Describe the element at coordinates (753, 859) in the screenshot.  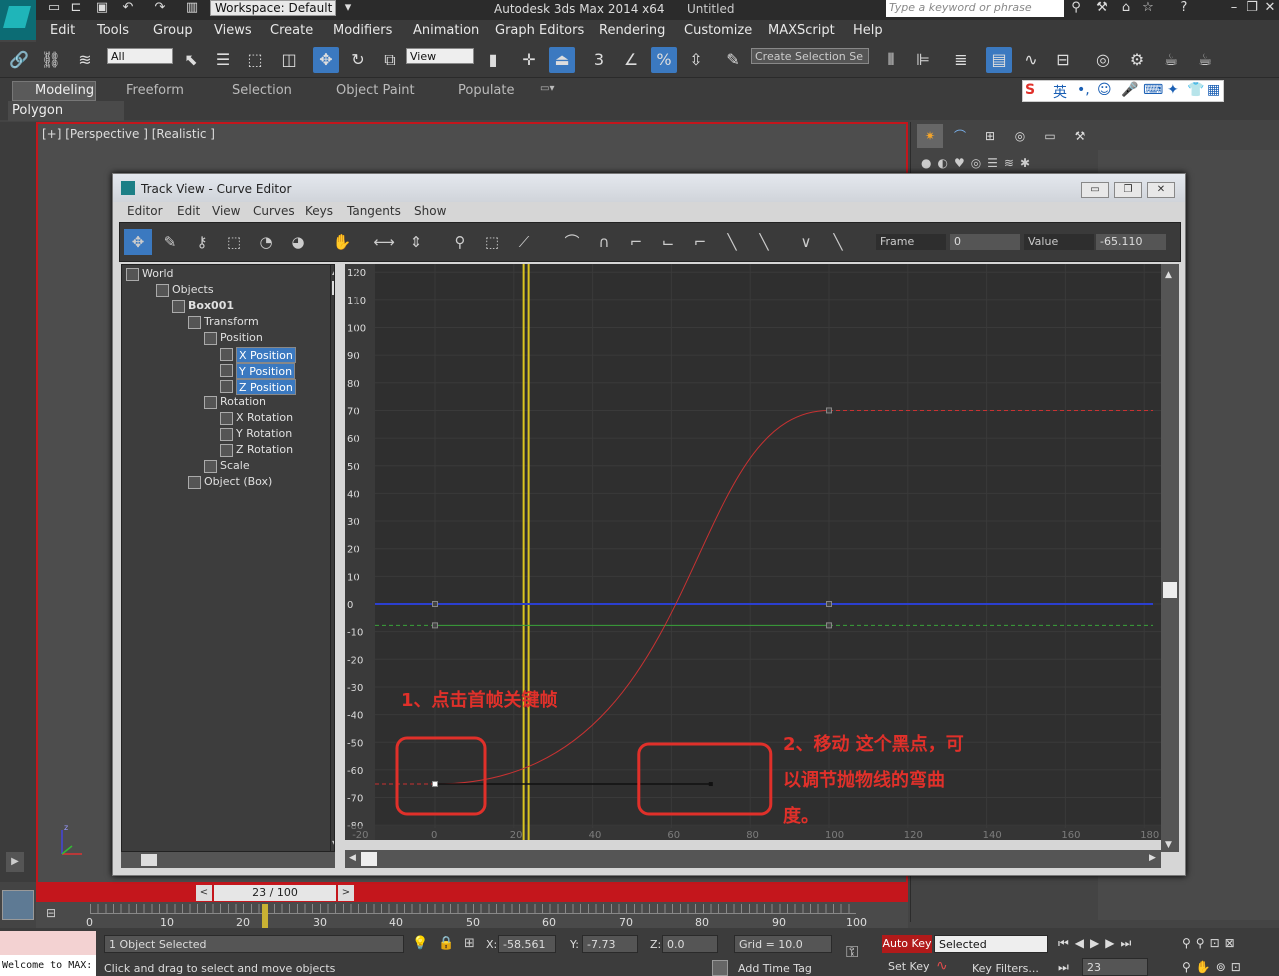
I see `graph-hscrollbar: ◀ ▶` at that location.